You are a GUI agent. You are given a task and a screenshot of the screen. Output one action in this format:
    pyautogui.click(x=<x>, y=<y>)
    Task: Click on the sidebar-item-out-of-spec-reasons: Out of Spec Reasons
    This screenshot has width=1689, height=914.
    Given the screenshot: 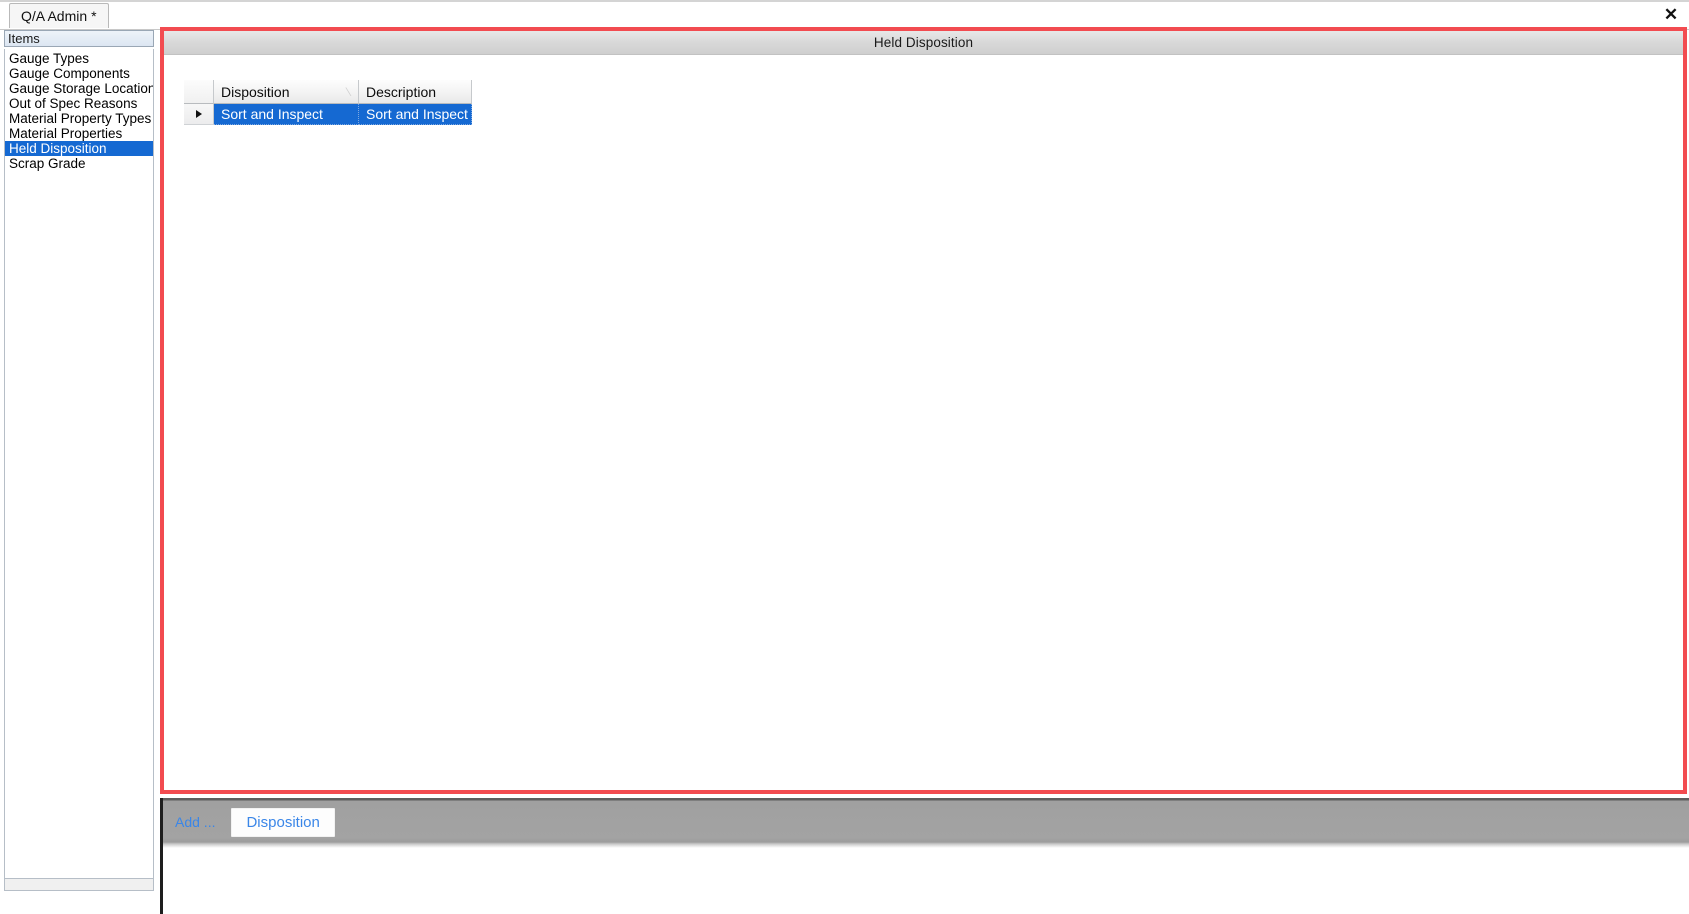 What is the action you would take?
    pyautogui.click(x=79, y=103)
    